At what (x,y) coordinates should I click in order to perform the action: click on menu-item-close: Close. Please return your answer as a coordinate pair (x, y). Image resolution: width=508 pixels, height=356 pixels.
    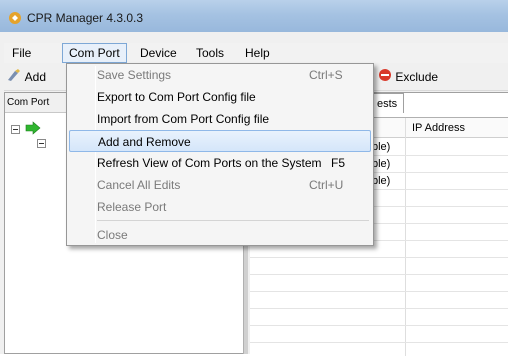
    Looking at the image, I should click on (220, 235).